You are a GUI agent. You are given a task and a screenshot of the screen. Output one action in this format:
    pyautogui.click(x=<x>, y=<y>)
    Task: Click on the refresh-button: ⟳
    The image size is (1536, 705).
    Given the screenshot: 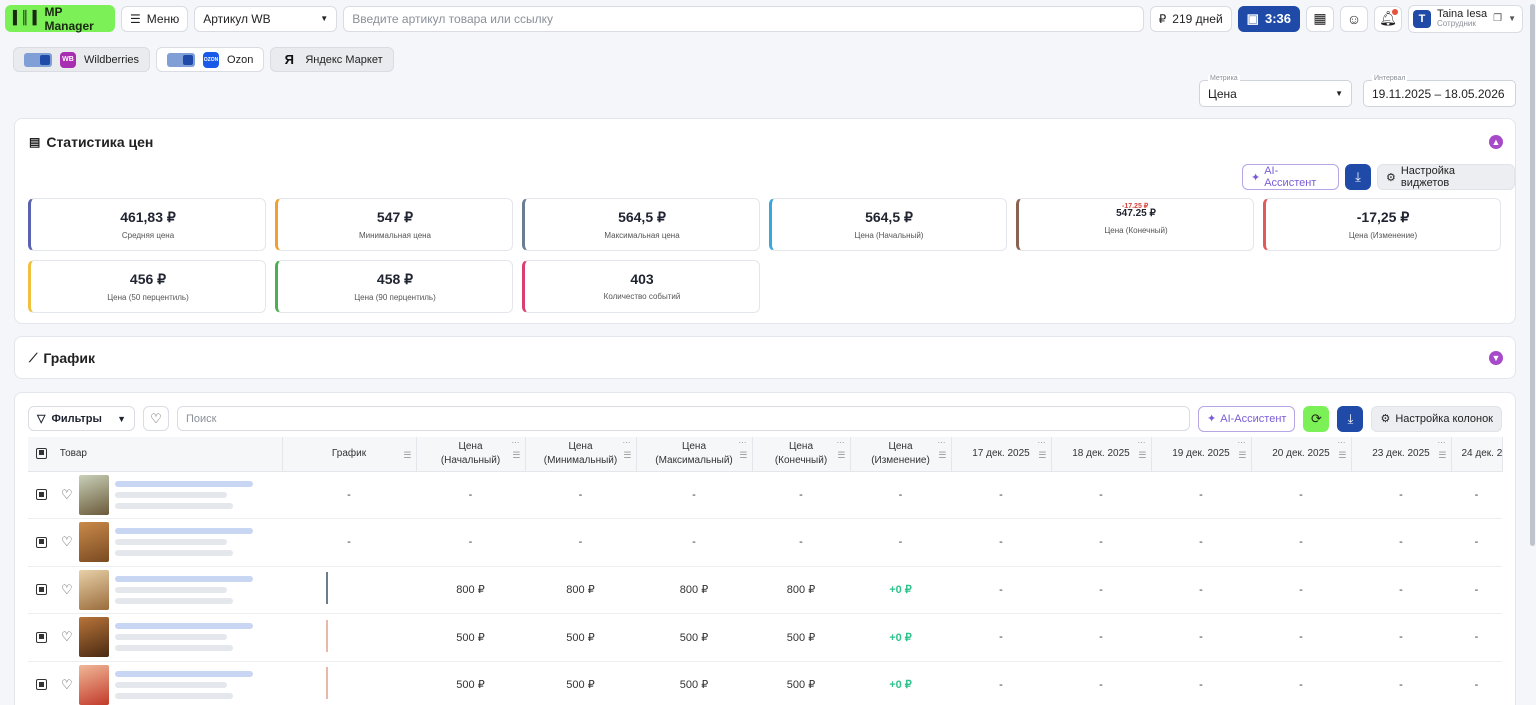 What is the action you would take?
    pyautogui.click(x=1316, y=418)
    